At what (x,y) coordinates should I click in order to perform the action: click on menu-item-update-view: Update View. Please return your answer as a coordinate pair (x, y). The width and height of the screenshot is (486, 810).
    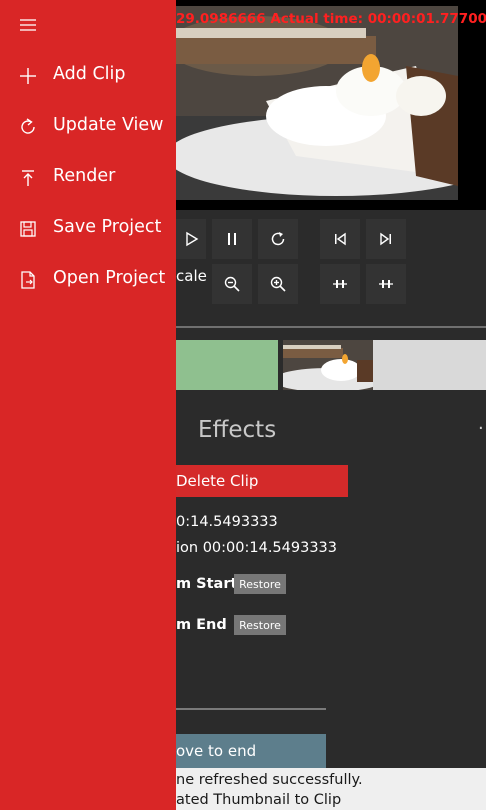
    Looking at the image, I should click on (88, 127).